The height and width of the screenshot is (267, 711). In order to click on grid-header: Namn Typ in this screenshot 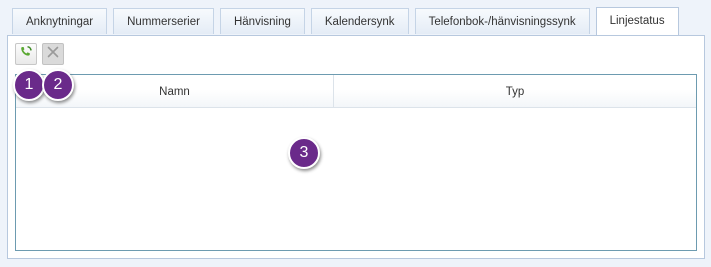, I will do `click(356, 91)`.